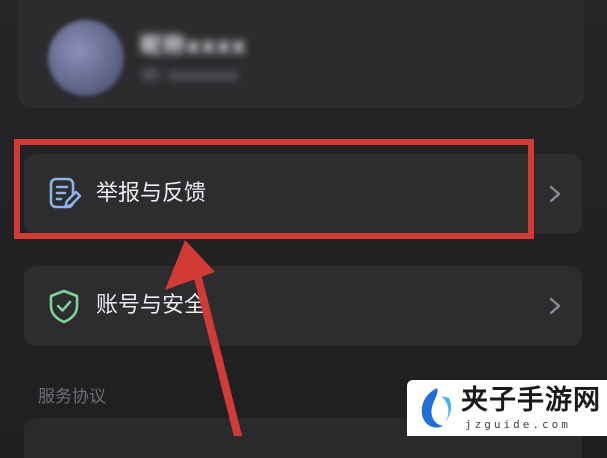 The height and width of the screenshot is (458, 607). Describe the element at coordinates (531, 400) in the screenshot. I see `watermark-title: 夹子手游网` at that location.